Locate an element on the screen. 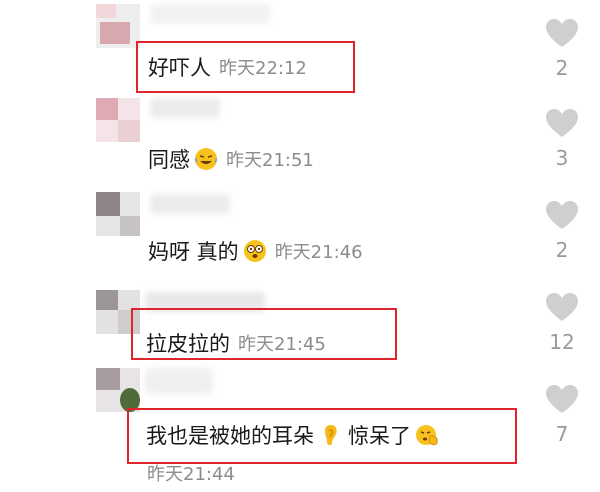 This screenshot has width=600, height=492. comment-text-line: 同感 昨天21:51 is located at coordinates (231, 159).